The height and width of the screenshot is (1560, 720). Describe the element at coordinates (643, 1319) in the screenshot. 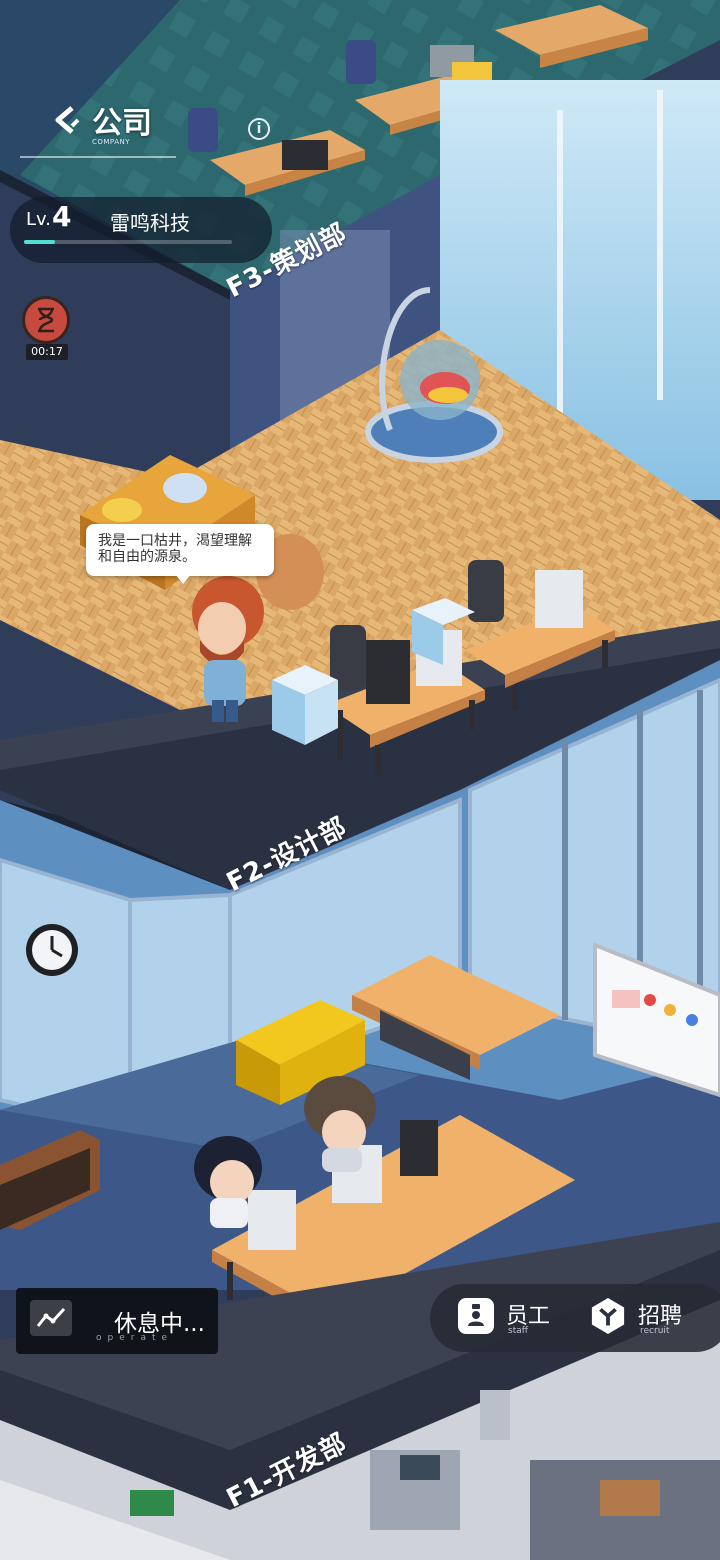

I see `recruit-button: 招聘 recruit` at that location.